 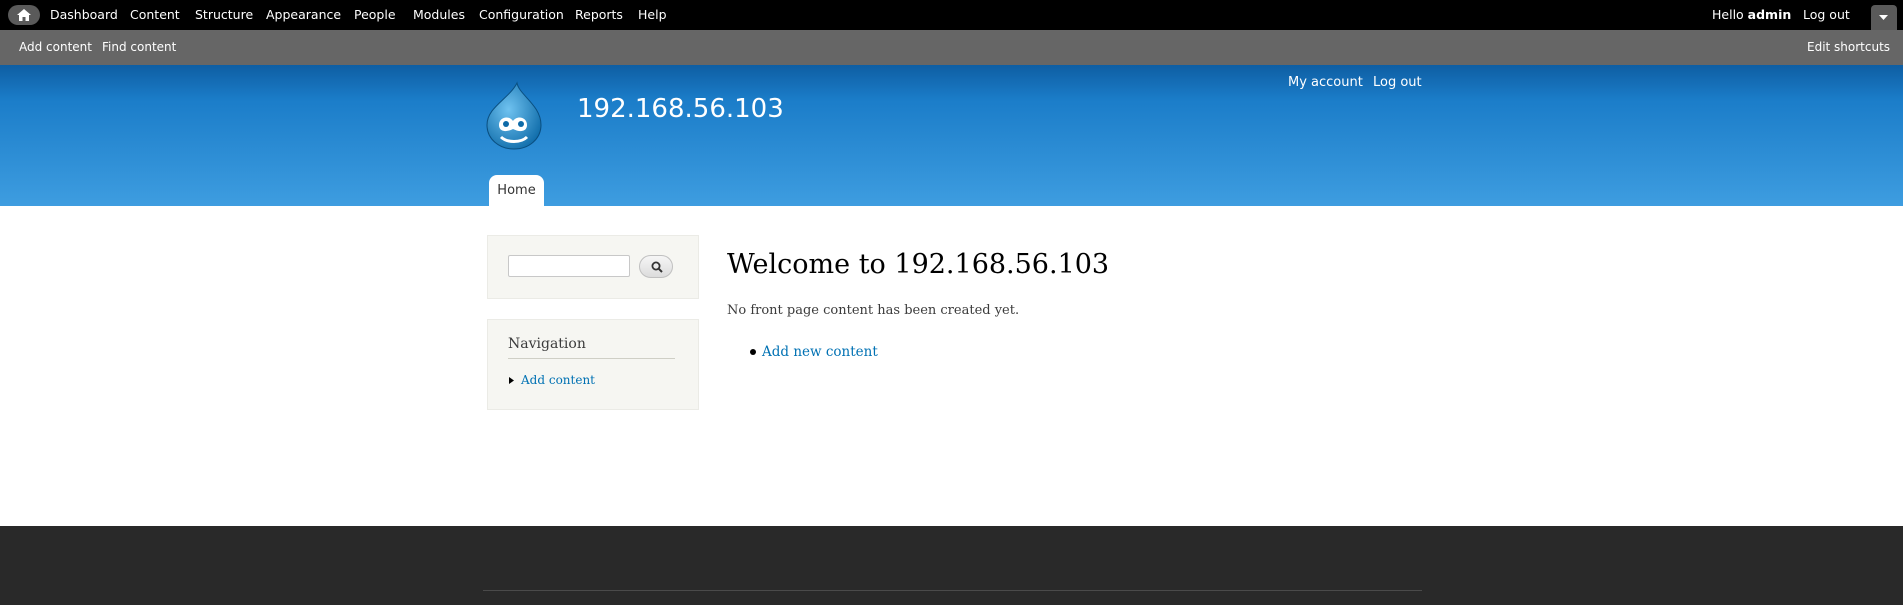 I want to click on tab-home: Home, so click(x=516, y=190).